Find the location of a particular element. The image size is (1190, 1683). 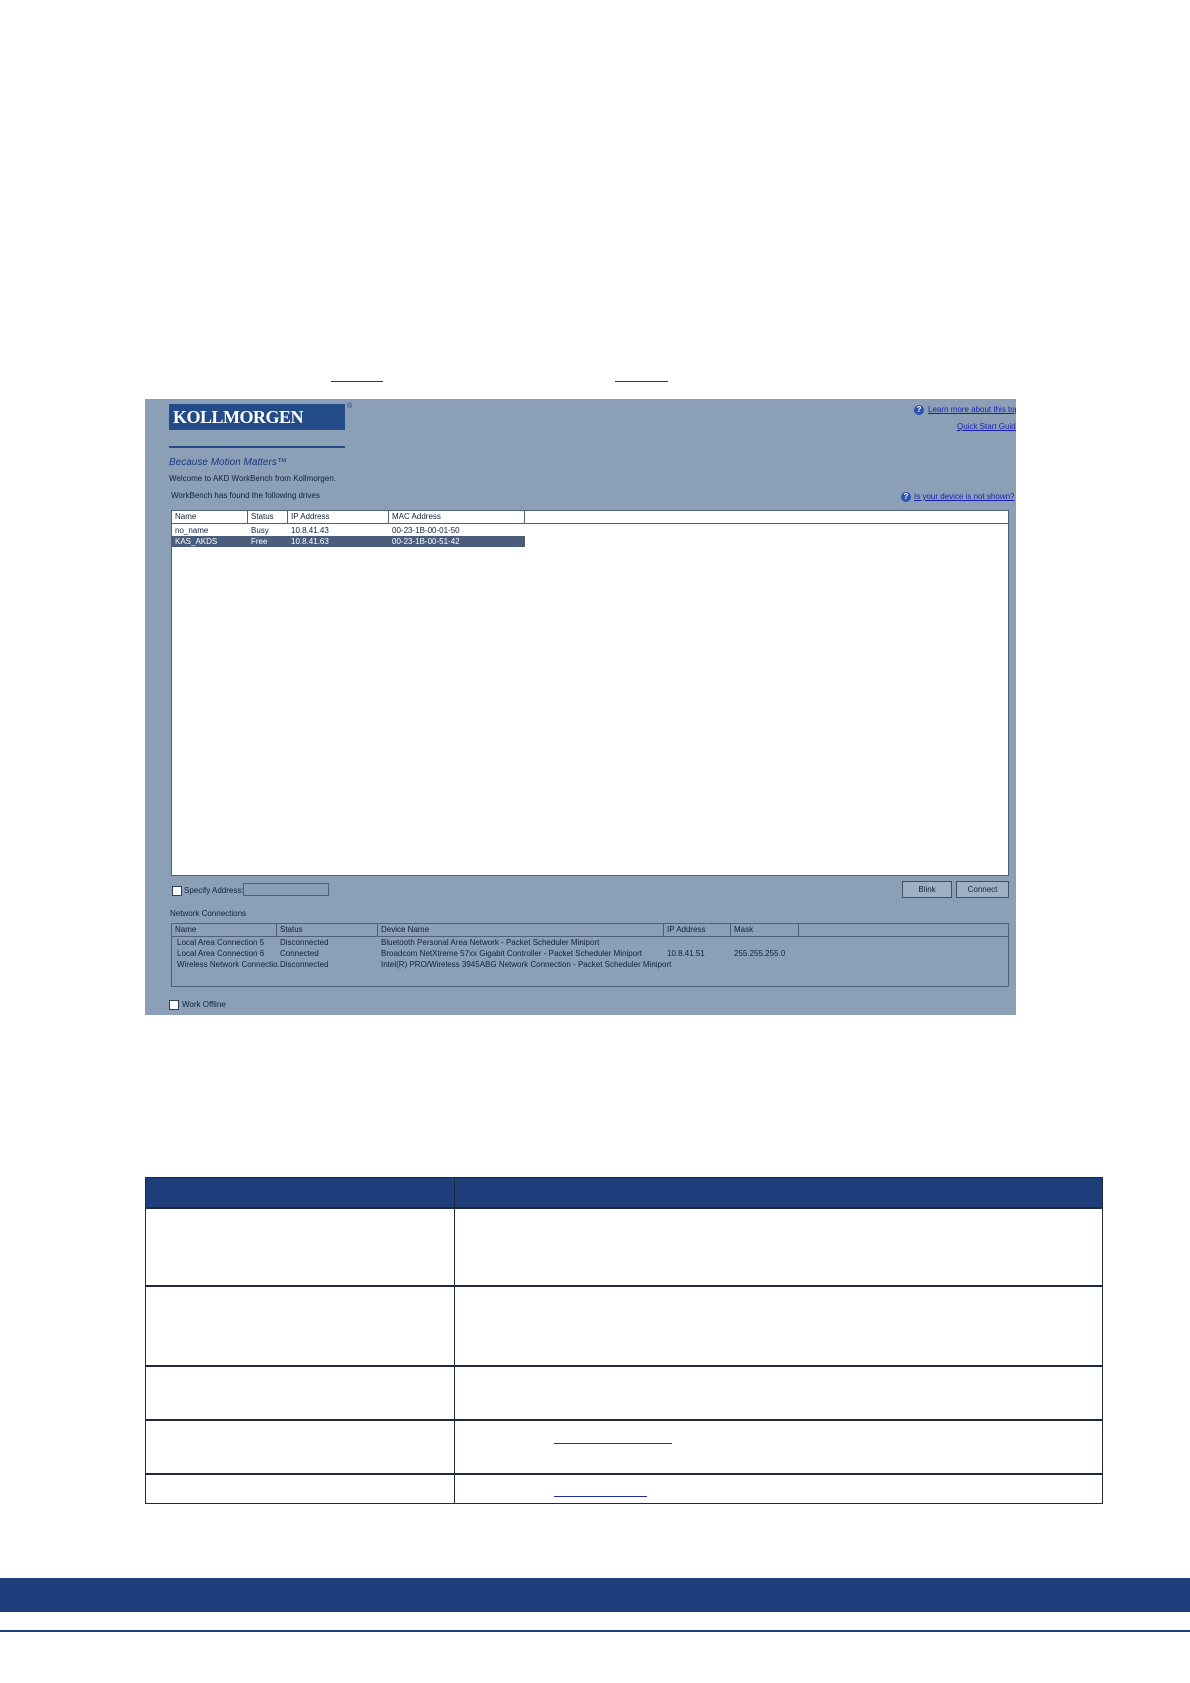

network-mask: 255.255.255.0 is located at coordinates (760, 953).